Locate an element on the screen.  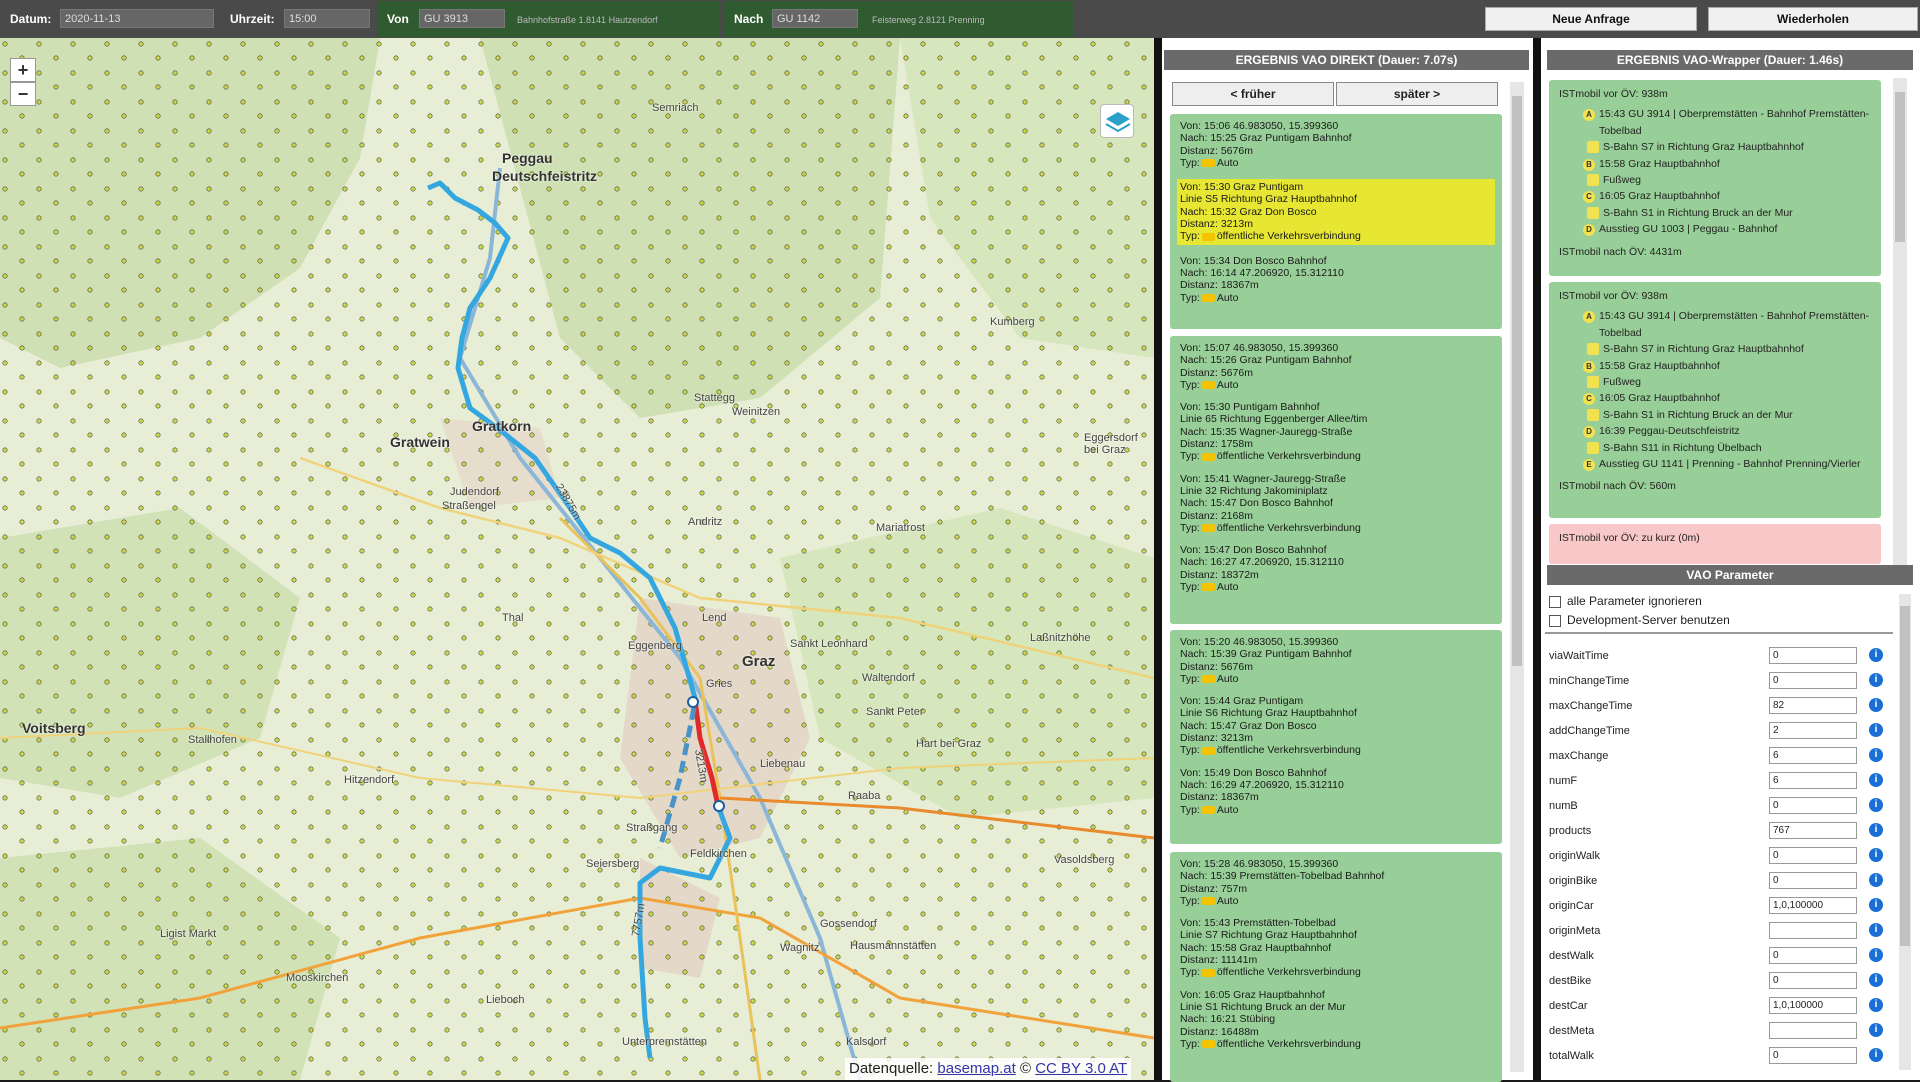
place-label: Waltendorf is located at coordinates (888, 678).